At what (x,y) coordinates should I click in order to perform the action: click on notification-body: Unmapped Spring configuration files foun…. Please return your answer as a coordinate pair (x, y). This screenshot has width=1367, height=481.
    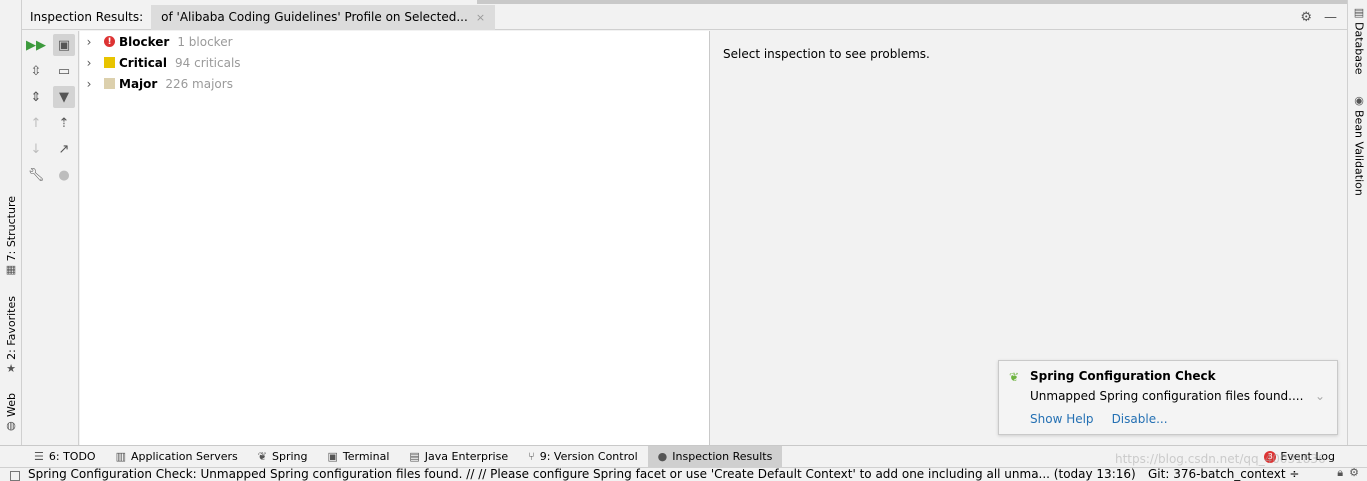
    Looking at the image, I should click on (1167, 396).